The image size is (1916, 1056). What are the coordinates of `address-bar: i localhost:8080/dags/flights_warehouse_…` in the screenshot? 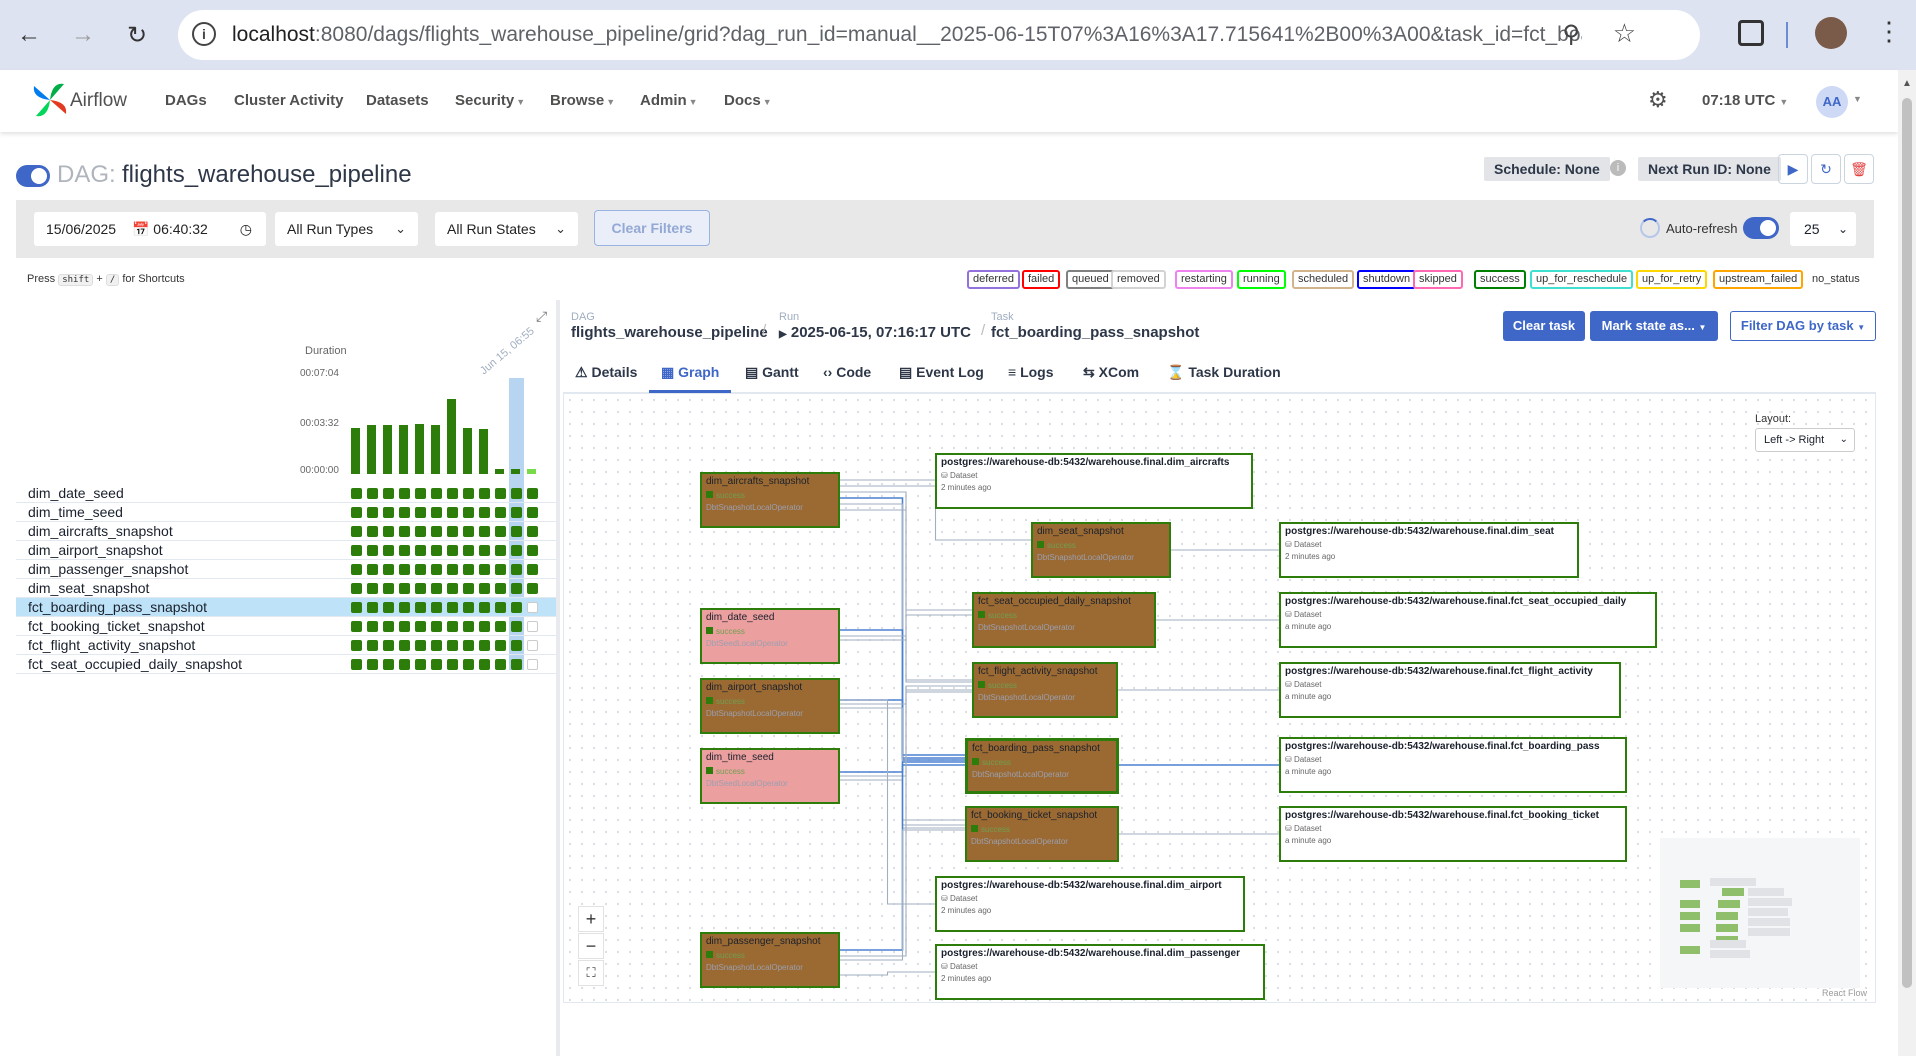 It's located at (939, 35).